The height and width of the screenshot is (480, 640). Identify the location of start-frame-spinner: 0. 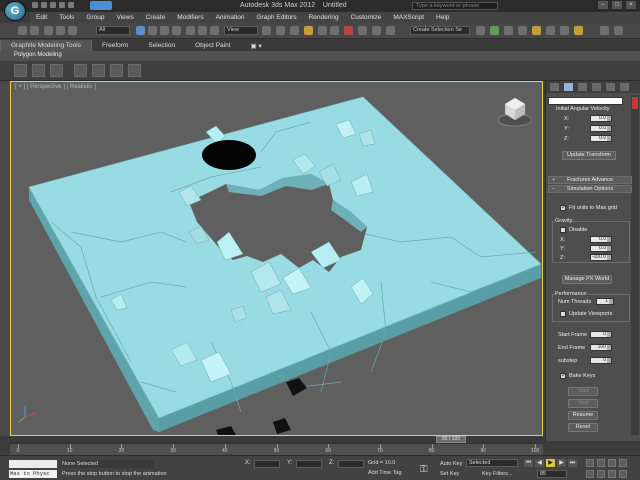
(601, 334).